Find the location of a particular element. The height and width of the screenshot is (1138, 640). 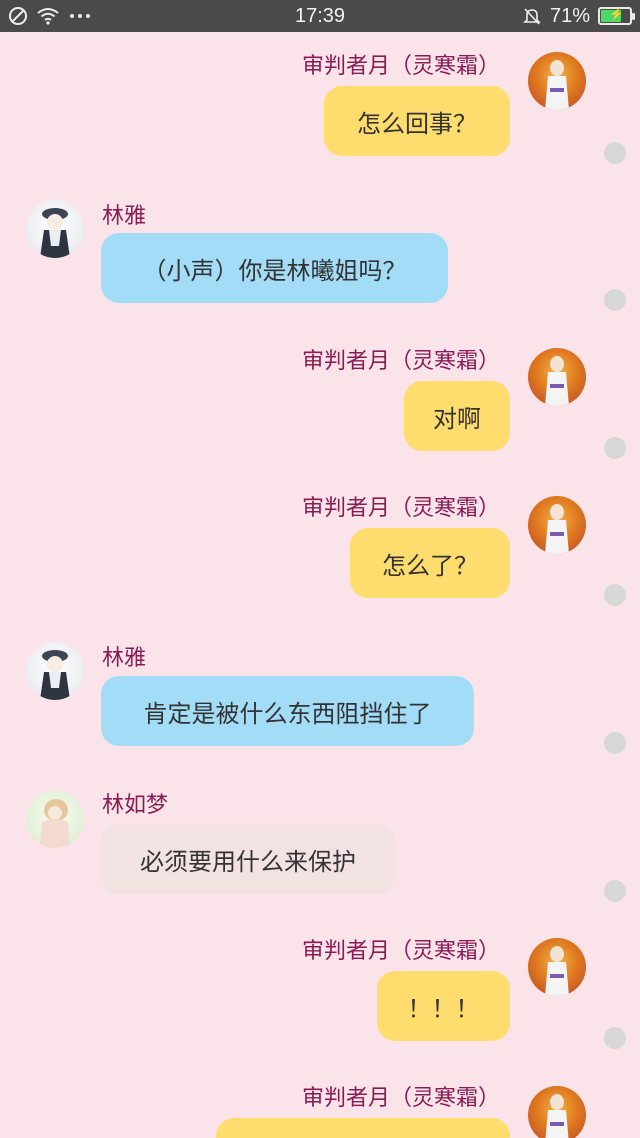

message-bubble: 对啊 is located at coordinates (457, 416).